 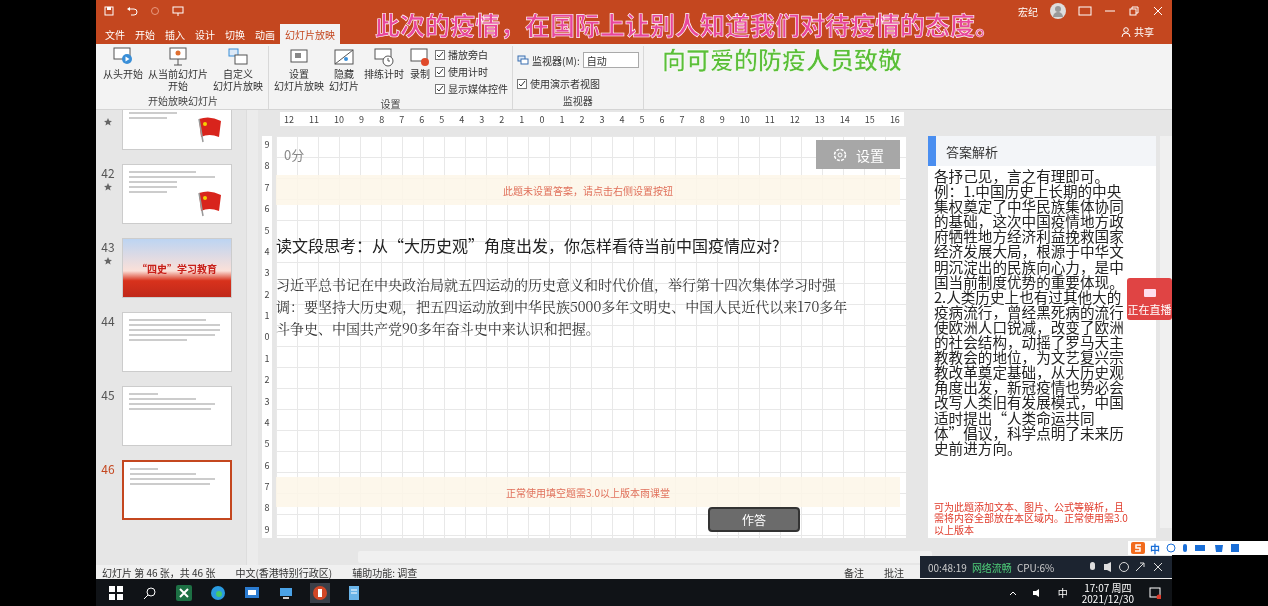 I want to click on slide-thumbnail, so click(x=177, y=490).